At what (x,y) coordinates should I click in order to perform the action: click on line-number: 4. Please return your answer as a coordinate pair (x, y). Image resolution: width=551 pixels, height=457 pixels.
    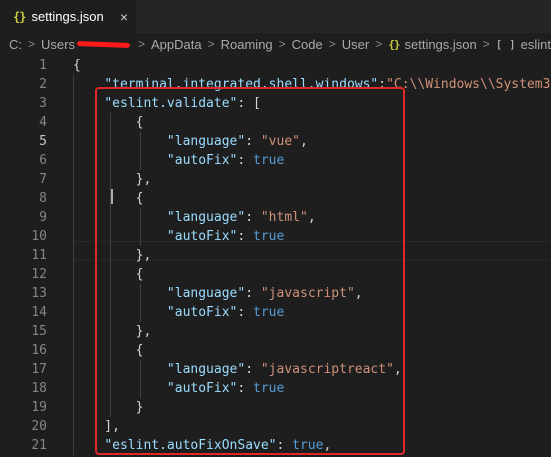
    Looking at the image, I should click on (43, 122).